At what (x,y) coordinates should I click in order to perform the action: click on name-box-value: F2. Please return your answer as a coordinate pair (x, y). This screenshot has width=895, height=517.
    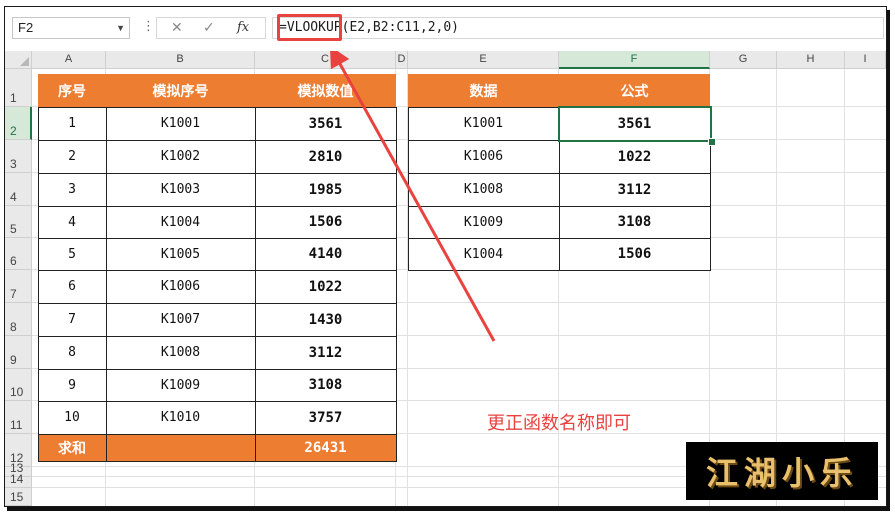
    Looking at the image, I should click on (26, 27).